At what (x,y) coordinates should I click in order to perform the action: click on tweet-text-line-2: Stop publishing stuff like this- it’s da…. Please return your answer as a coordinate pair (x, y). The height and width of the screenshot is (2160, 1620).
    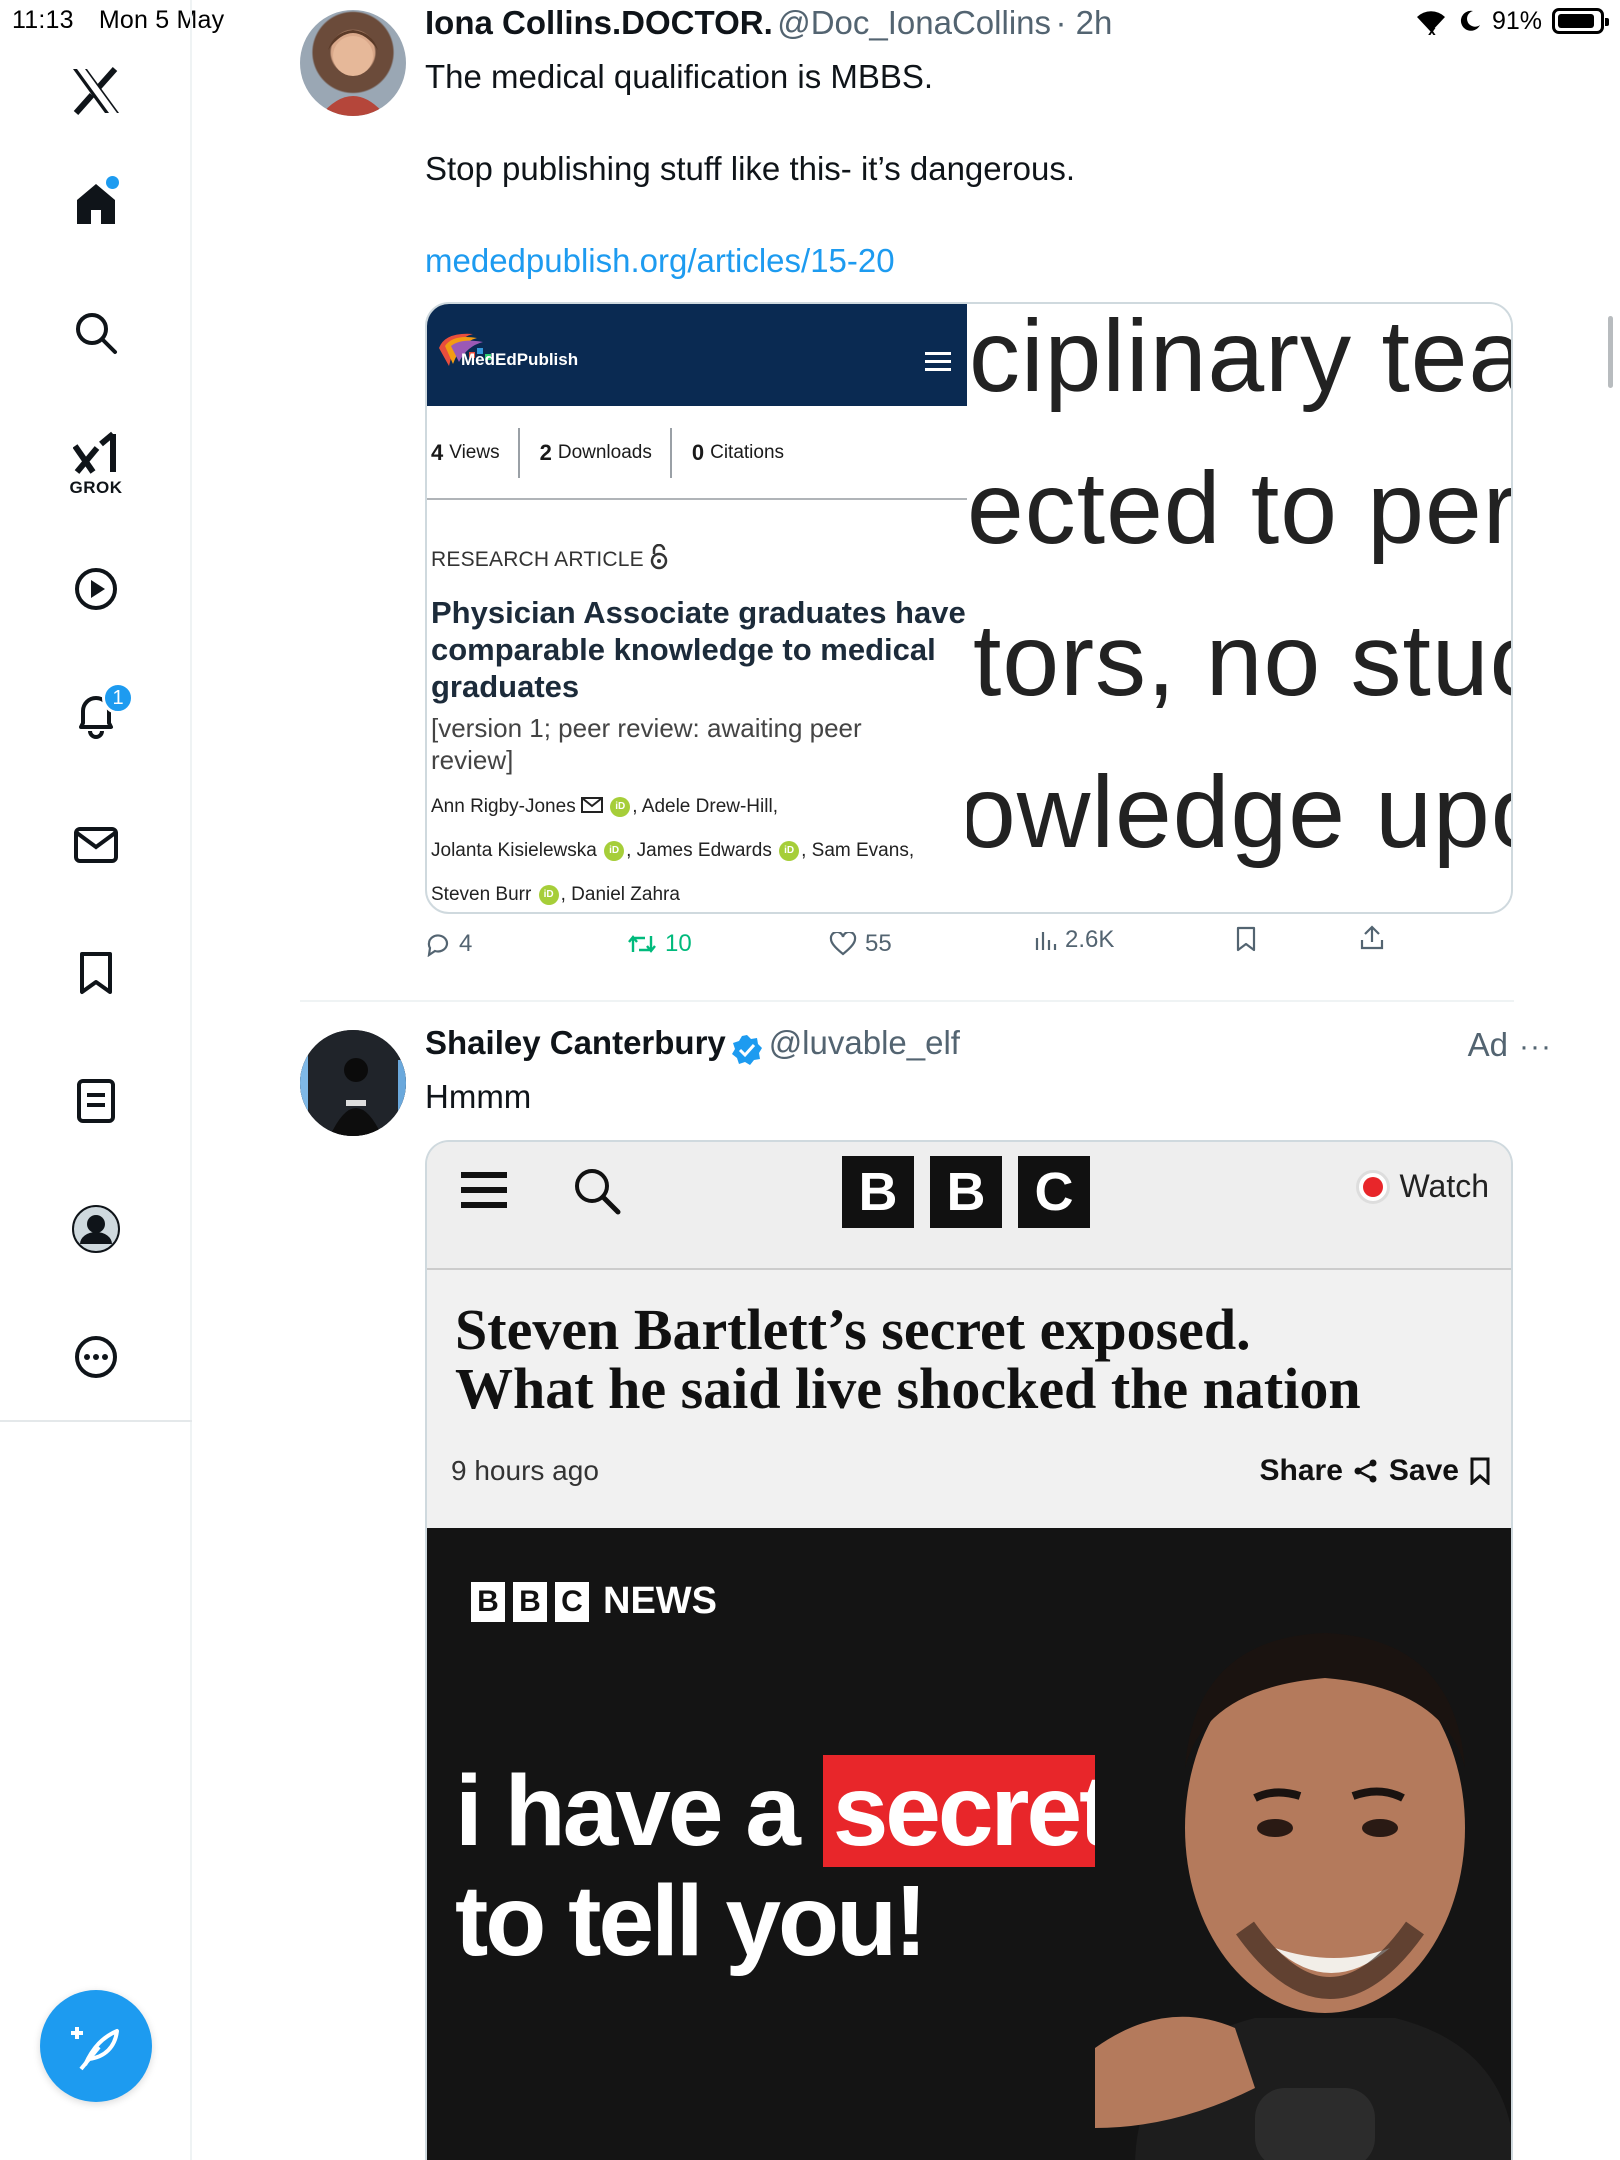
    Looking at the image, I should click on (750, 168).